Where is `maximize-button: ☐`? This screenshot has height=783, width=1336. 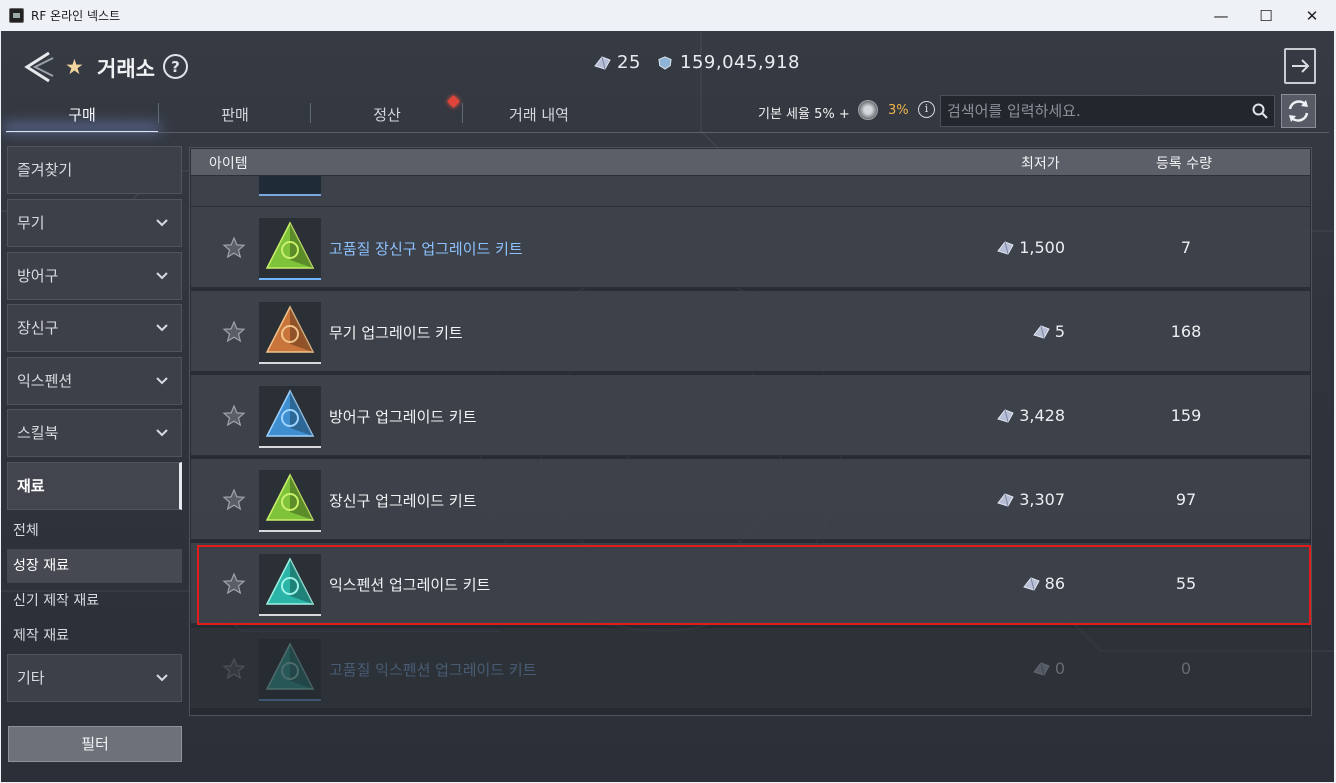
maximize-button: ☐ is located at coordinates (1266, 15).